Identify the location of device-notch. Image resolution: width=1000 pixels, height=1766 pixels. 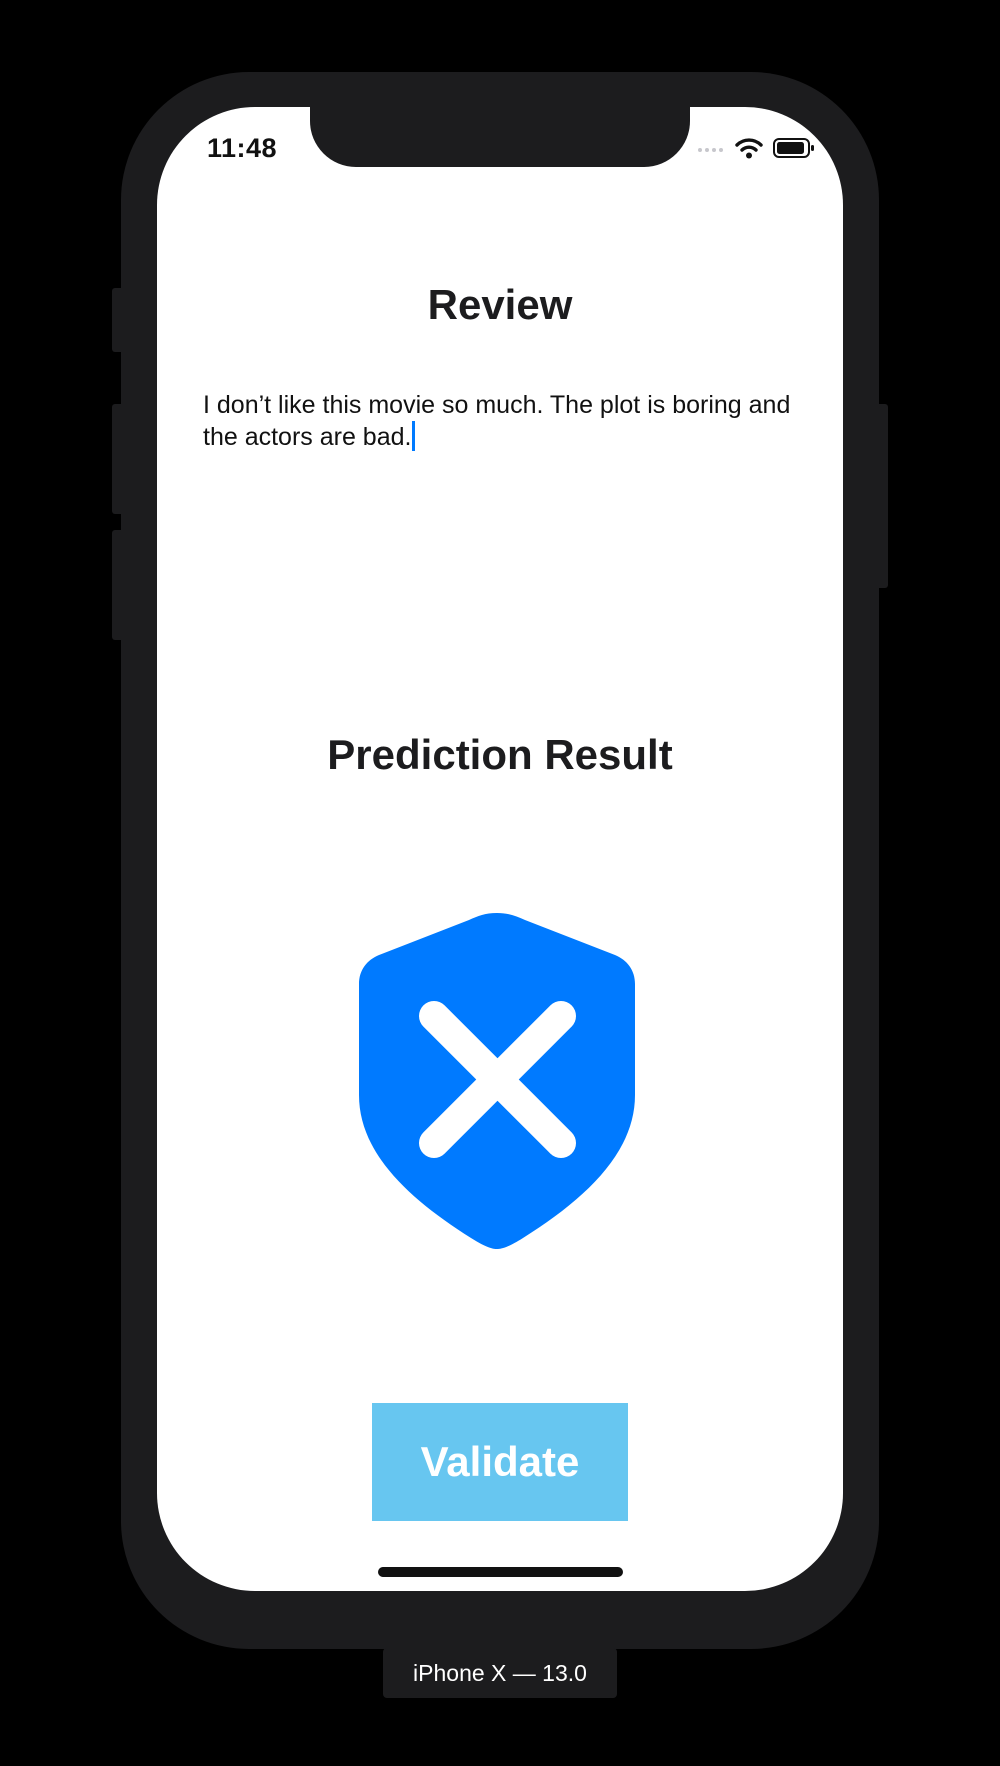
(500, 137).